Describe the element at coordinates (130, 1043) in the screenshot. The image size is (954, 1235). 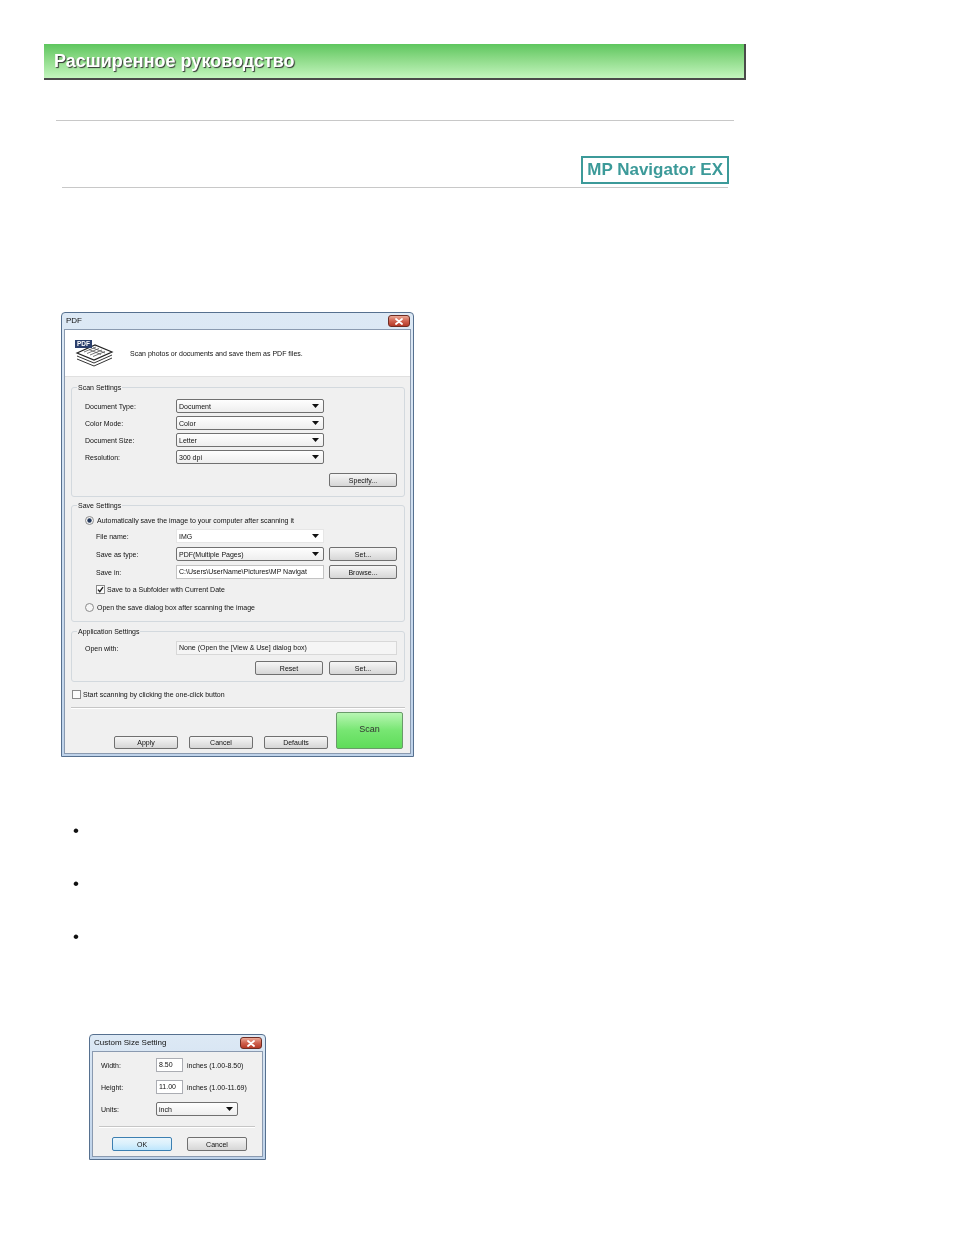
I see `dialog-title: Custom Size Setting` at that location.